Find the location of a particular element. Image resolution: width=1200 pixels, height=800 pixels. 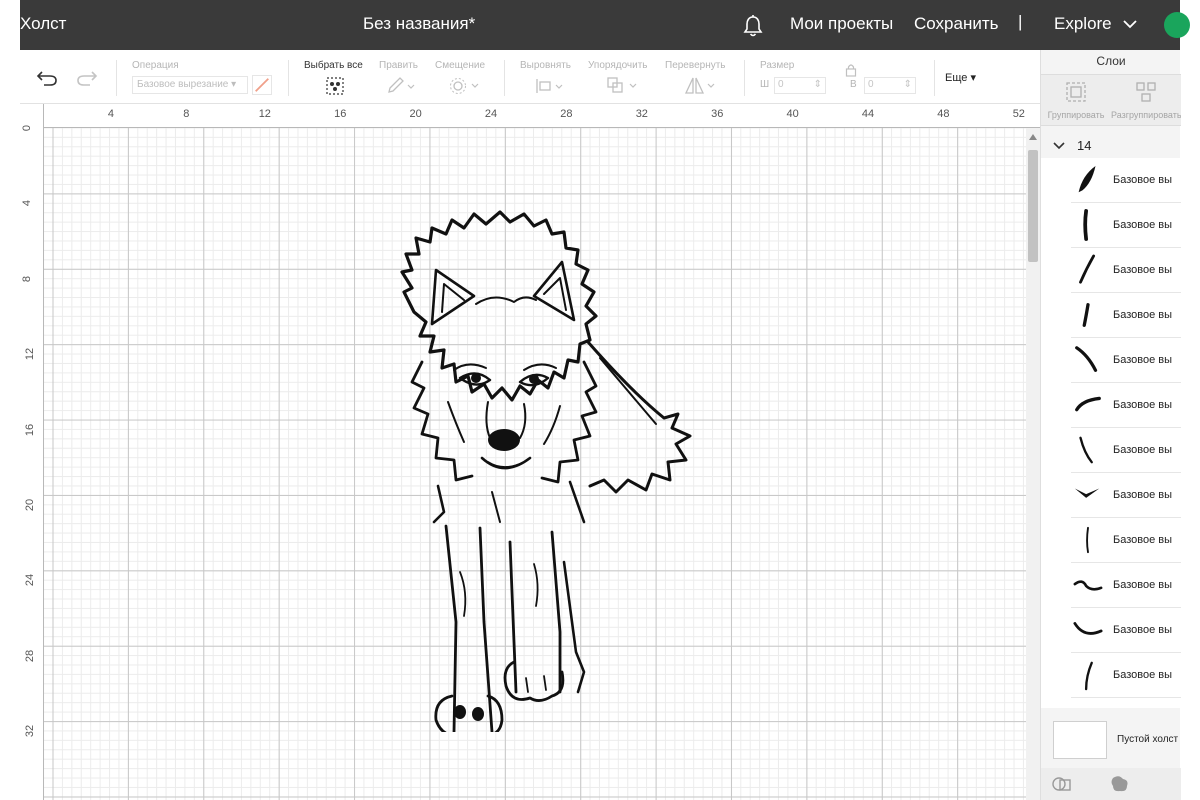

blank-canvas-swatch is located at coordinates (1080, 740).